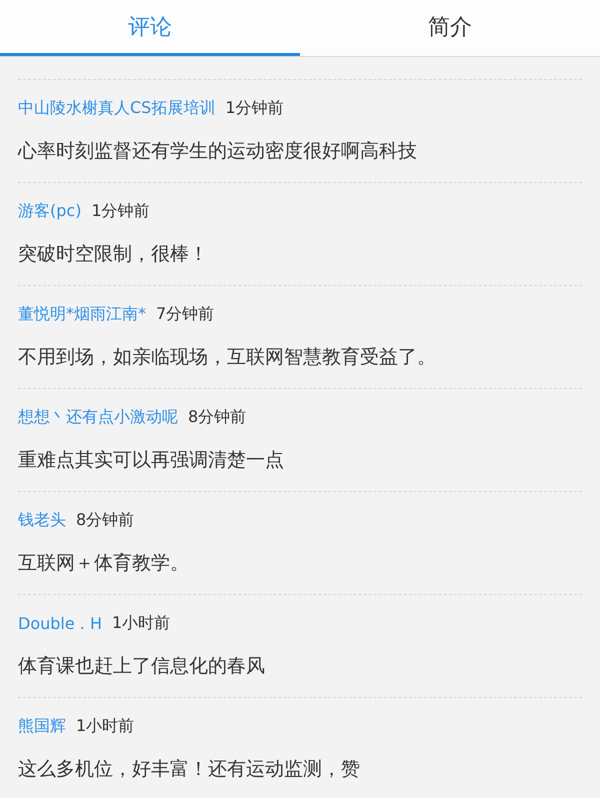 The image size is (600, 798). What do you see at coordinates (104, 563) in the screenshot?
I see `comment-text: 互联网＋体育教学。` at bounding box center [104, 563].